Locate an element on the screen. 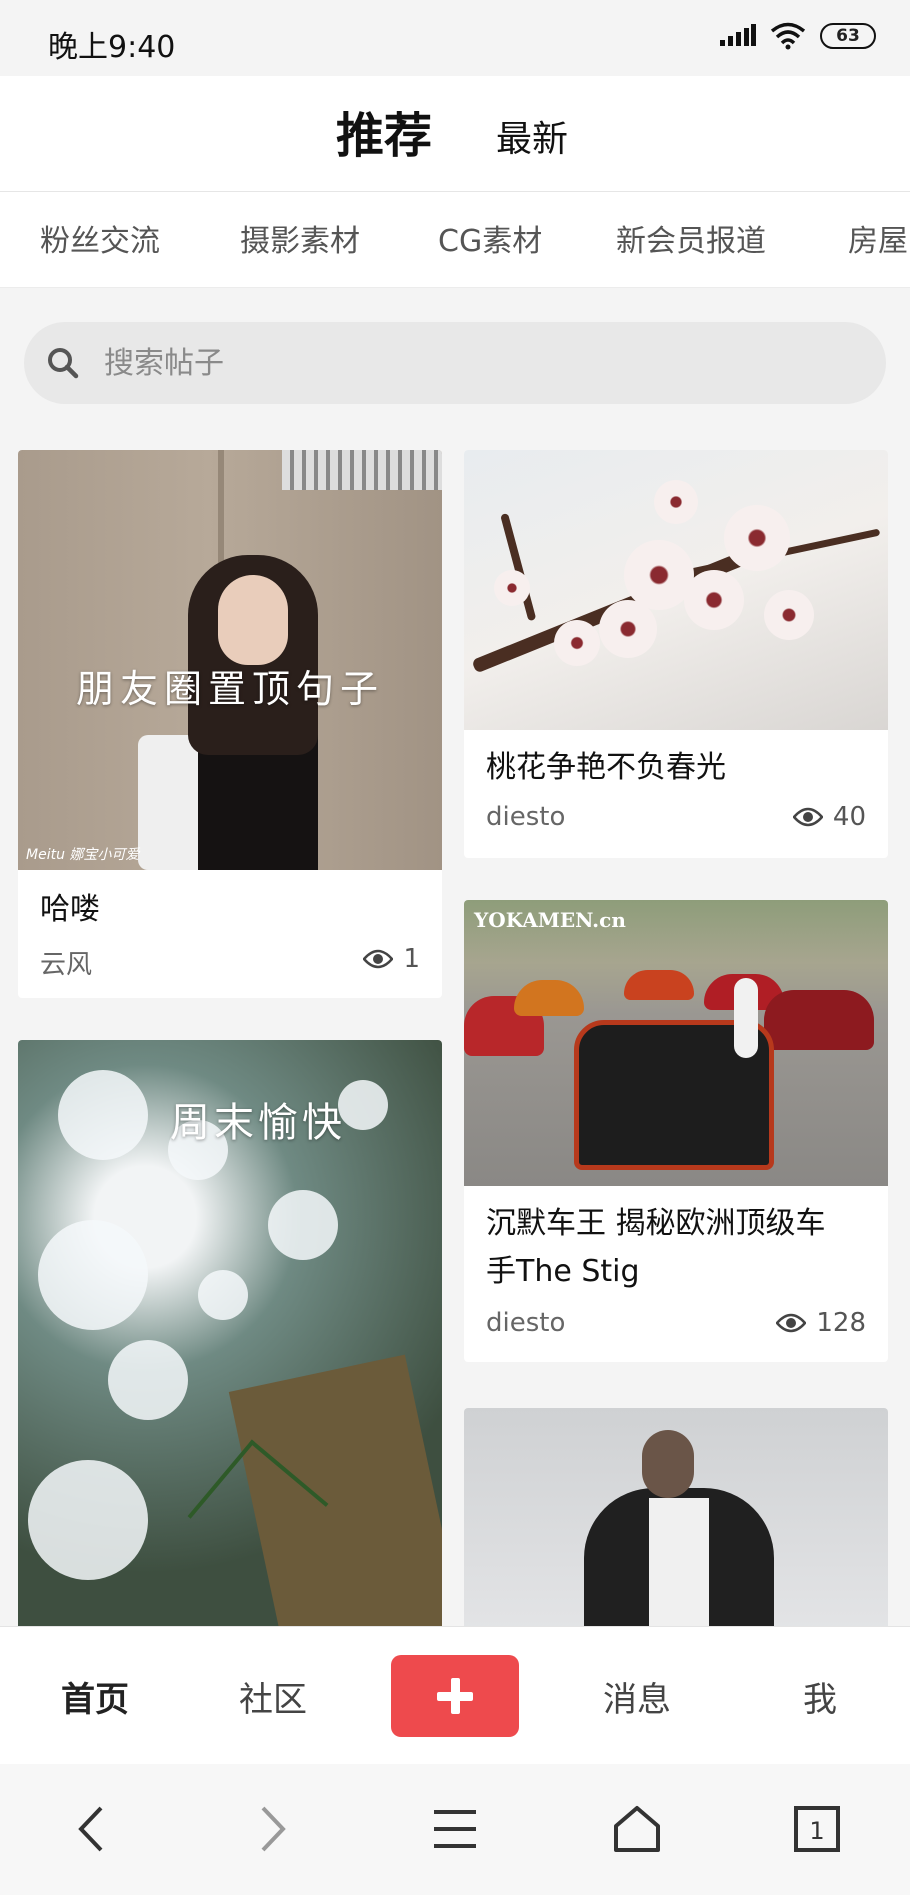  menu-button is located at coordinates (455, 1829).